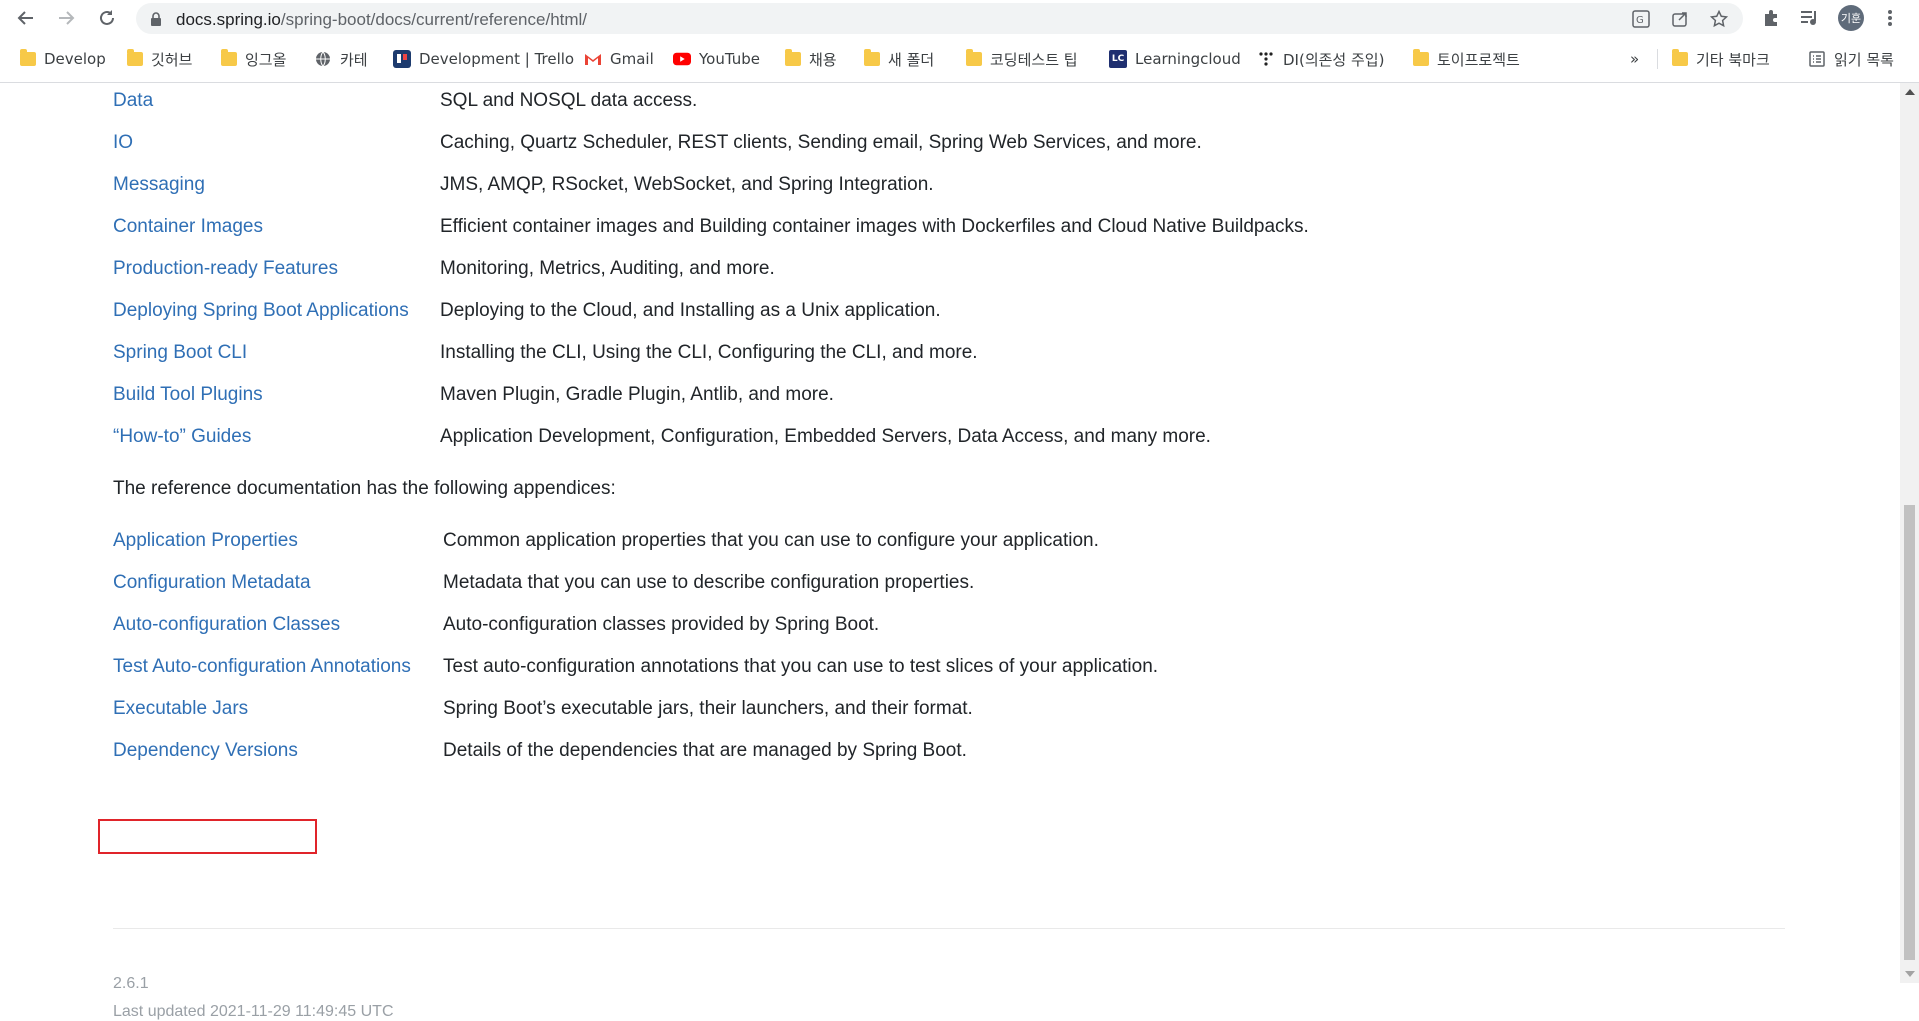  What do you see at coordinates (1910, 92) in the screenshot?
I see `scroll-up-icon` at bounding box center [1910, 92].